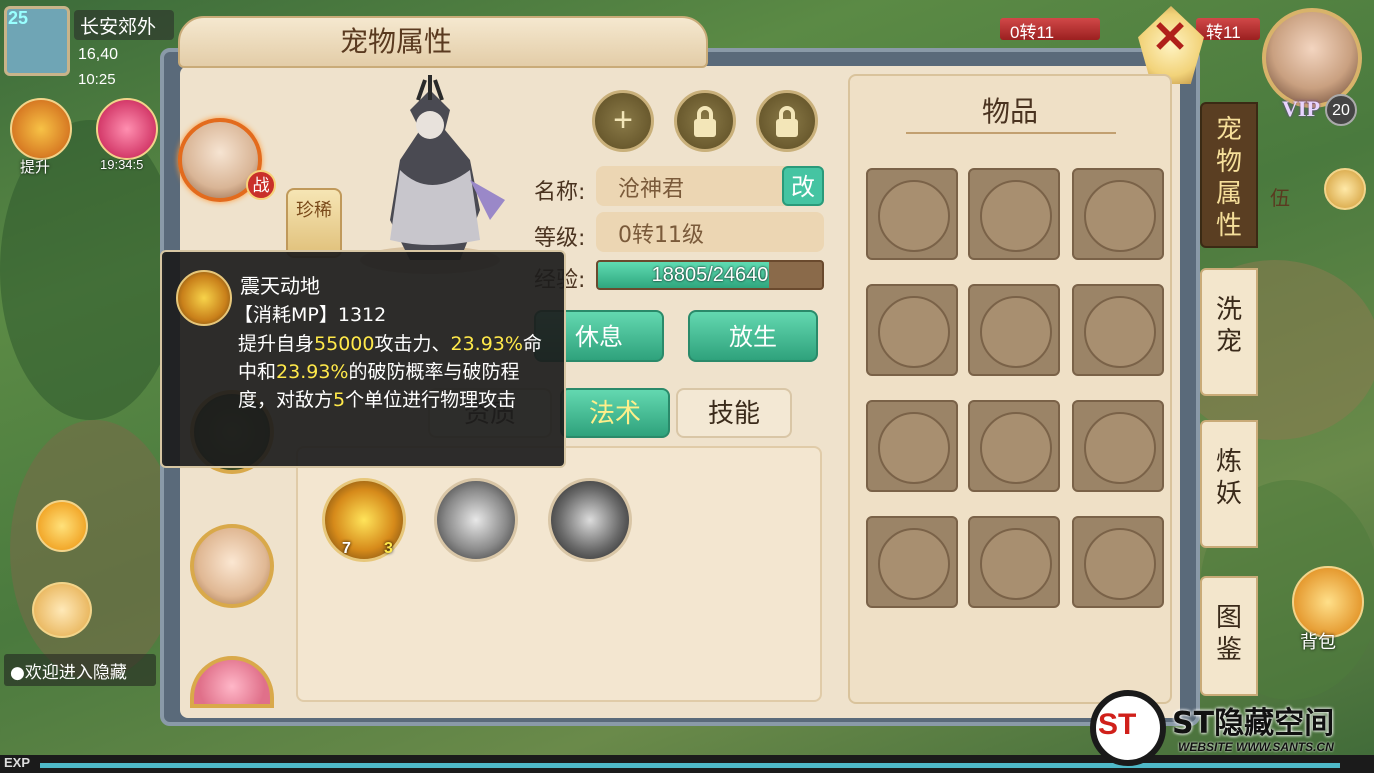  I want to click on spell-whirlwind-icon, so click(476, 520).